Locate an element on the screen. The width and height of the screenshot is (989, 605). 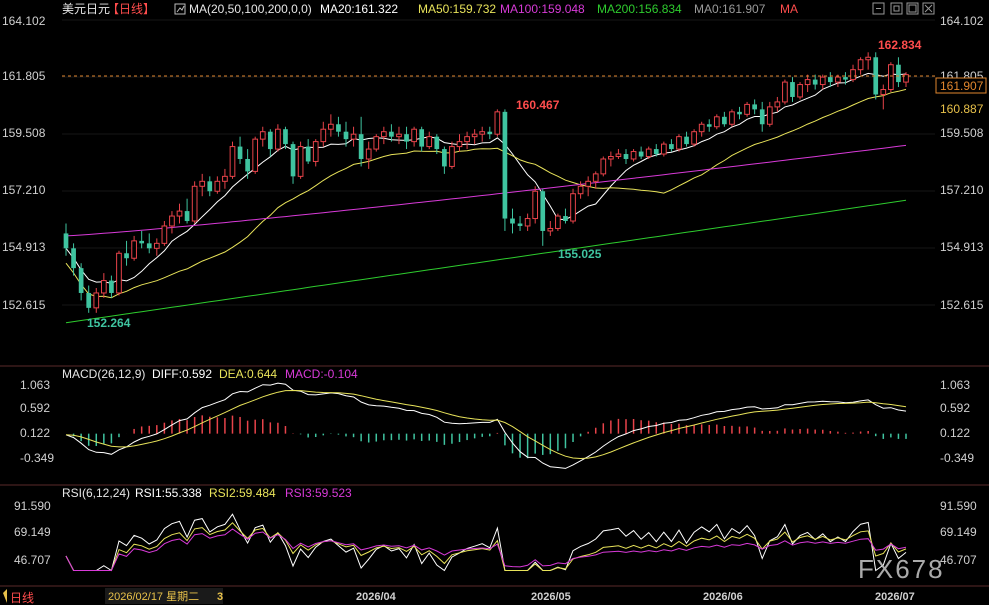
minus-icon is located at coordinates (878, 8).